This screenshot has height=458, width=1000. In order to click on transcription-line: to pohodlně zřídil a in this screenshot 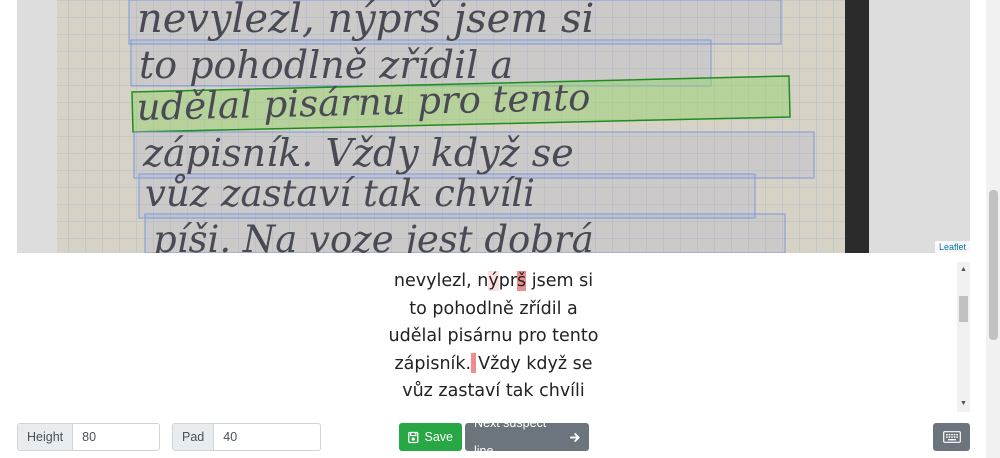, I will do `click(493, 310)`.